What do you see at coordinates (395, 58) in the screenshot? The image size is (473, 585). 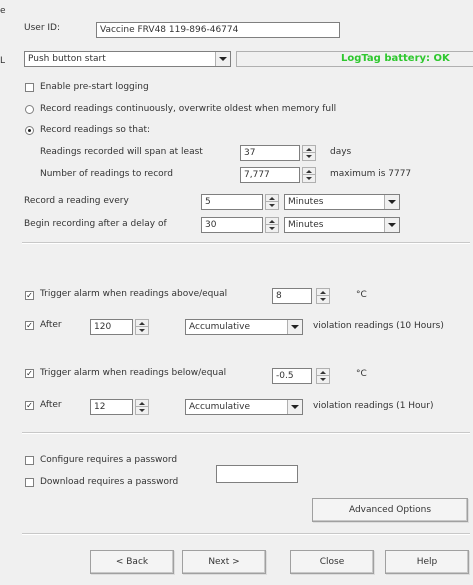 I see `battery-status: LogTag battery: OK` at bounding box center [395, 58].